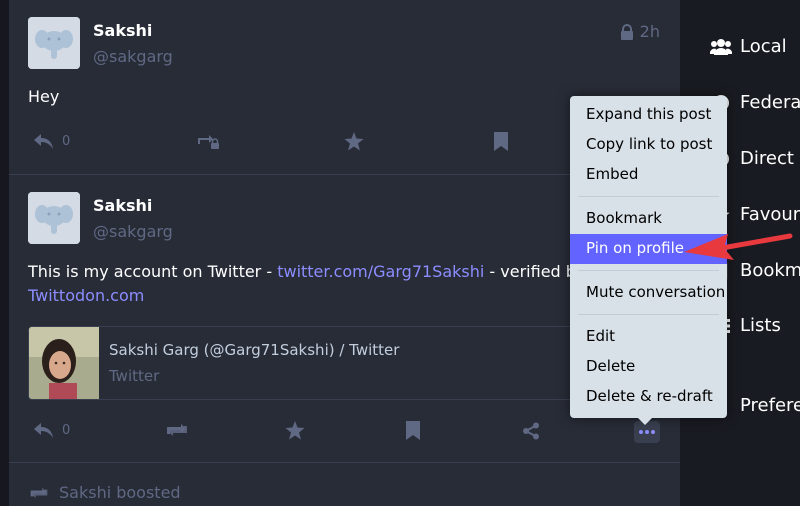 Image resolution: width=800 pixels, height=506 pixels. What do you see at coordinates (770, 102) in the screenshot?
I see `nav-label: Federat` at bounding box center [770, 102].